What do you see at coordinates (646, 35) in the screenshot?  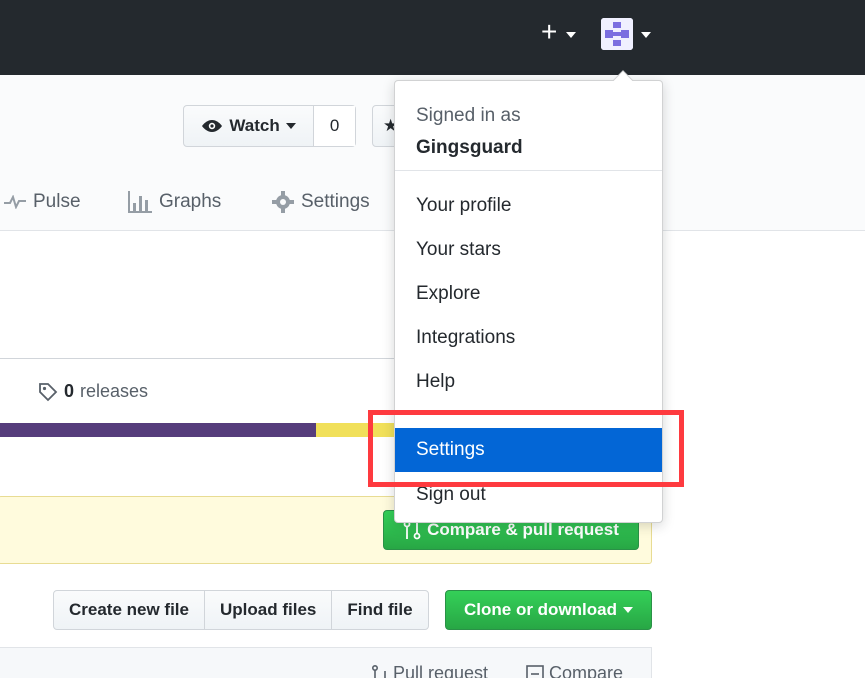 I see `user-menu-caret-icon` at bounding box center [646, 35].